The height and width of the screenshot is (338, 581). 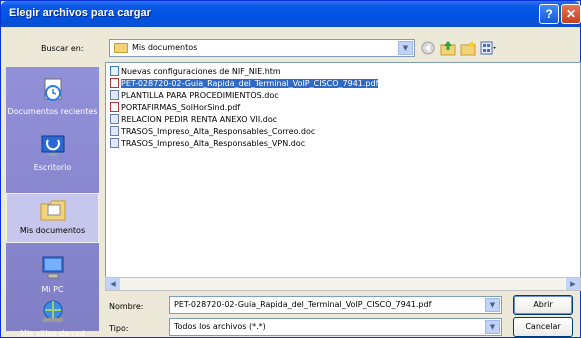 I want to click on my-computer-icon, so click(x=52, y=267).